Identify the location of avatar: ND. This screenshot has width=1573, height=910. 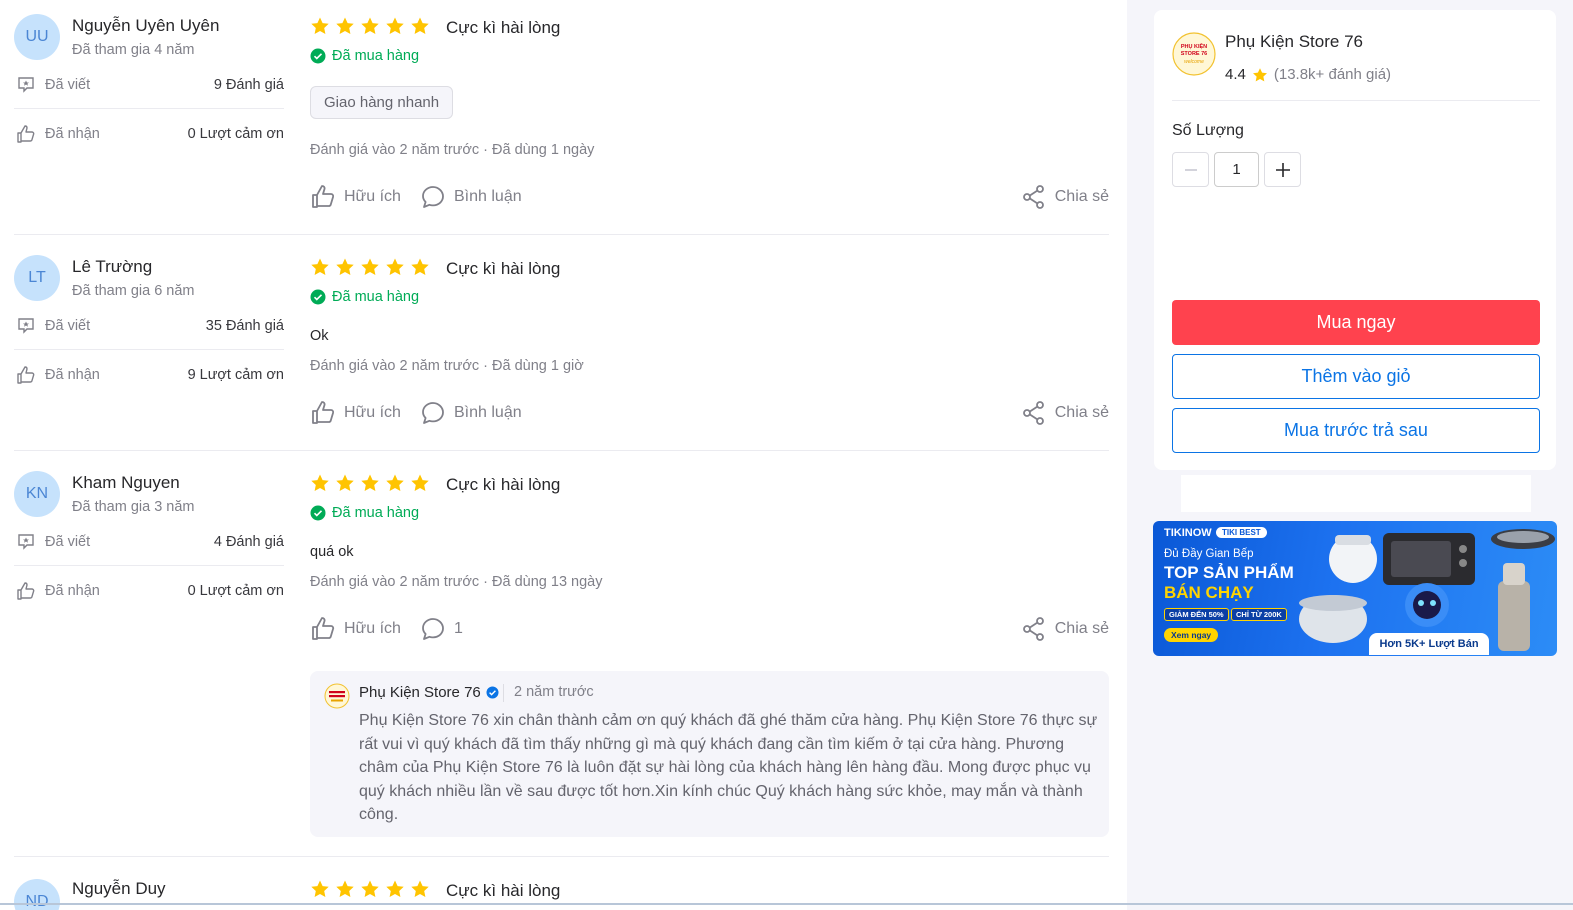
(37, 894).